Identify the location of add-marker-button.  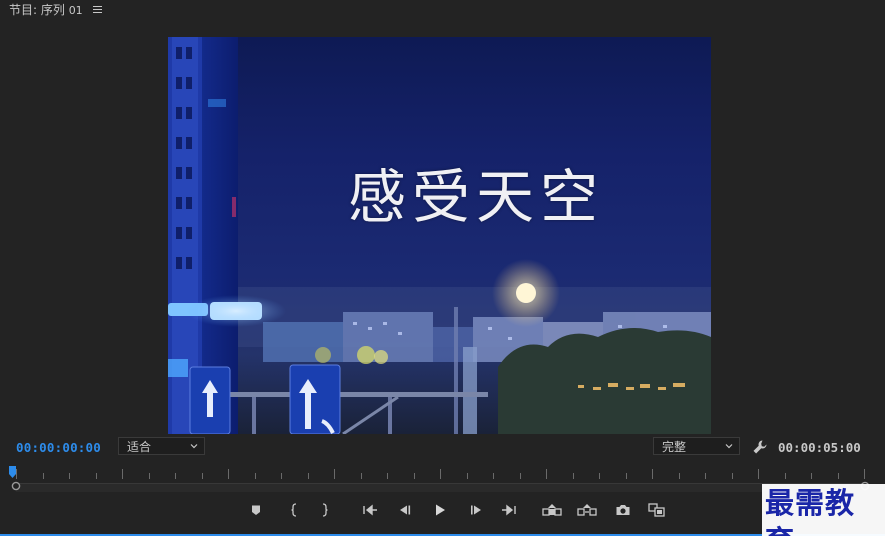
(256, 510).